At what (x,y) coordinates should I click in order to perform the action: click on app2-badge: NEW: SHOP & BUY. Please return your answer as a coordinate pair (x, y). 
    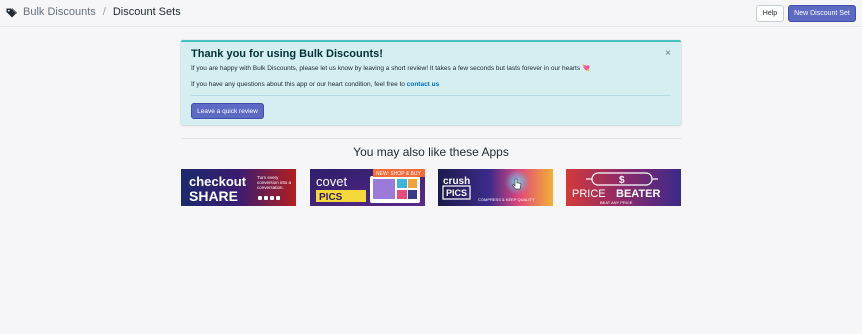
    Looking at the image, I should click on (398, 174).